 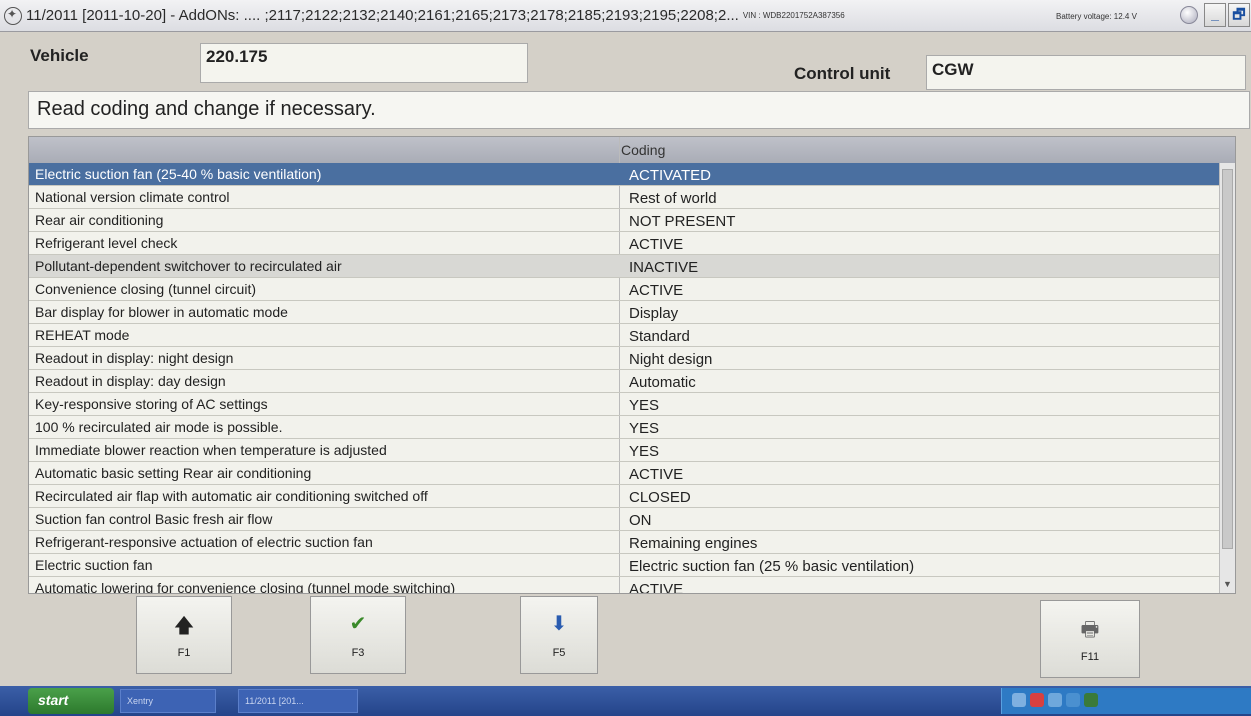 I want to click on row-value: ON, so click(x=640, y=520).